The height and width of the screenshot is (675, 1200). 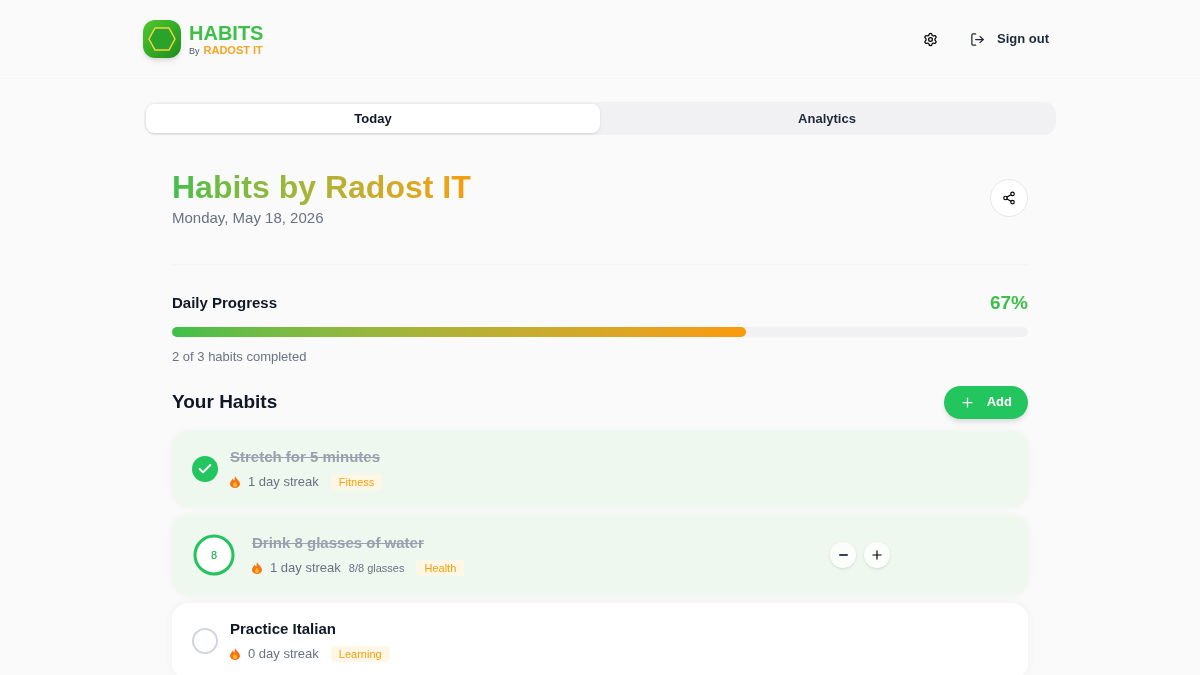 What do you see at coordinates (977, 39) in the screenshot?
I see `sign-out-icon` at bounding box center [977, 39].